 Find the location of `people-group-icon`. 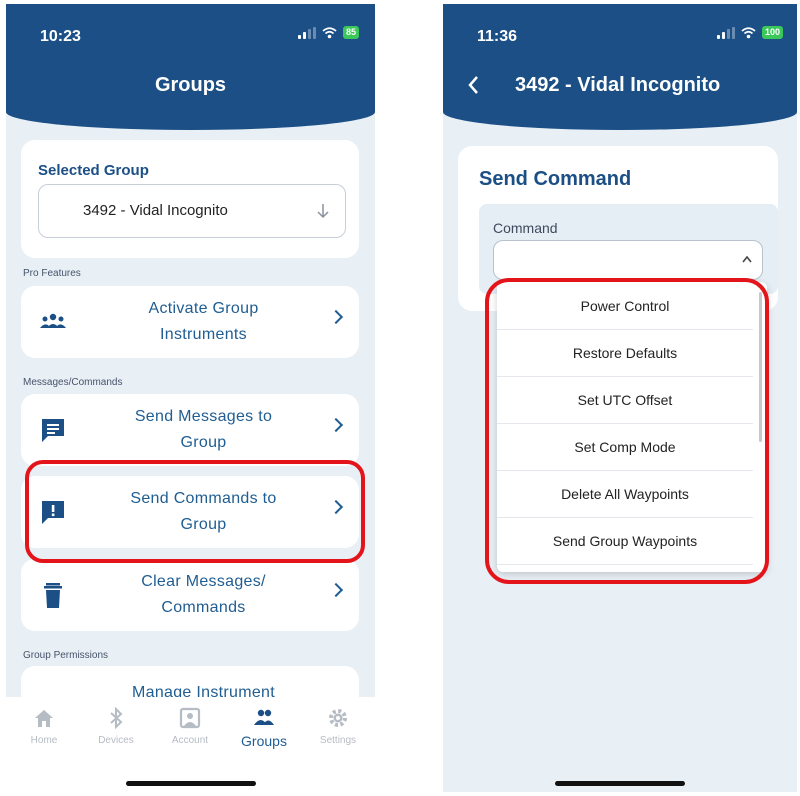

people-group-icon is located at coordinates (53, 320).